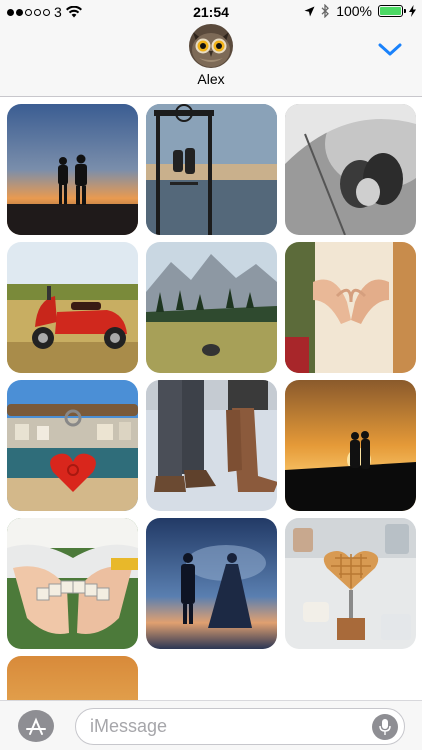  I want to click on red-scooter-field-image, so click(72, 307).